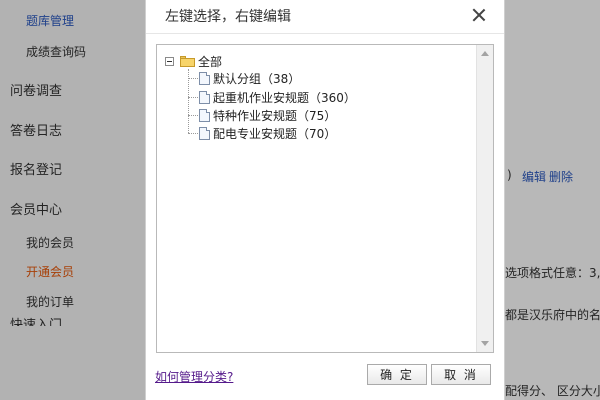 The width and height of the screenshot is (600, 400). I want to click on tree-node-label: 默认分组（38）, so click(256, 78).